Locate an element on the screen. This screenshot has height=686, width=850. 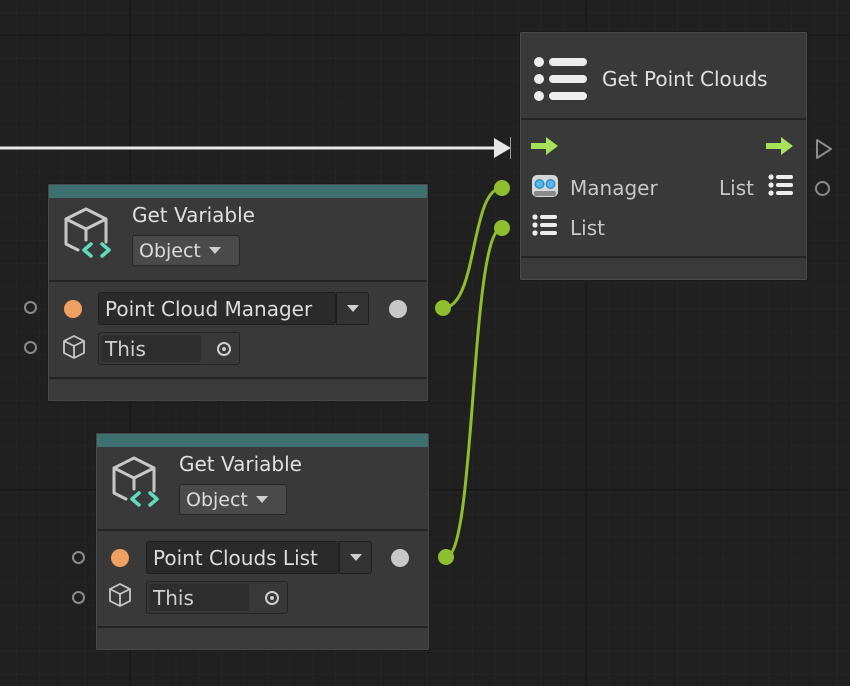
wire-endpoint-list-in is located at coordinates (502, 228).